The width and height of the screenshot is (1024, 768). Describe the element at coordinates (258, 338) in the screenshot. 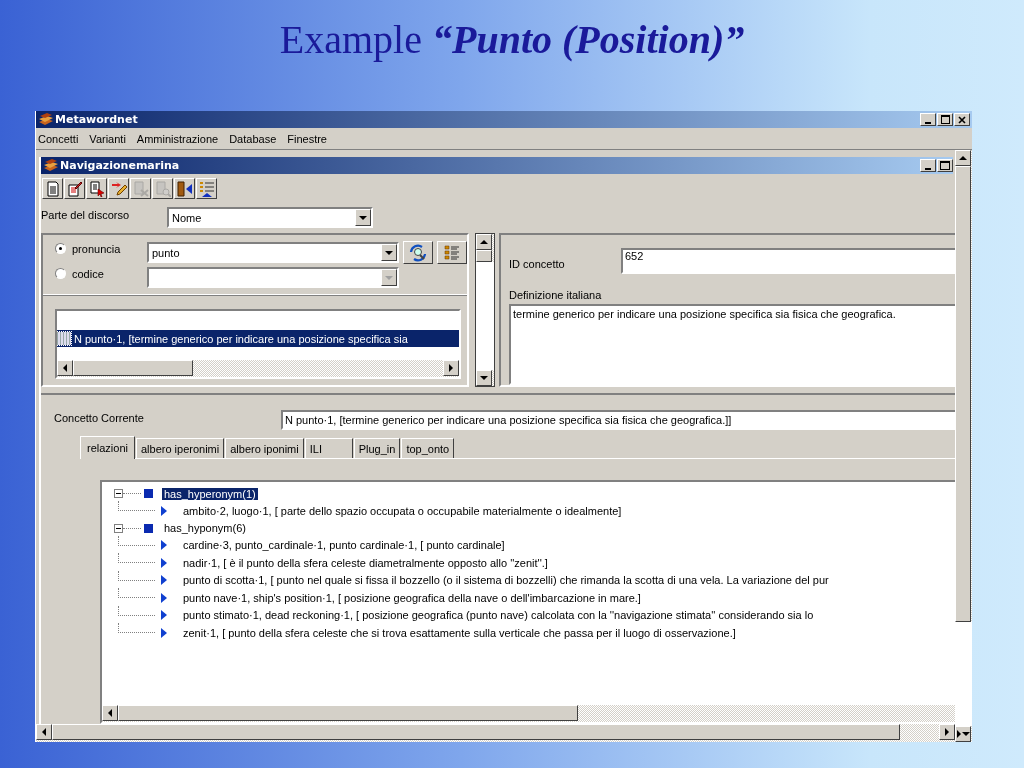

I see `list-item: N punto·1, [termine generico per indicare una posizione specifica sia` at that location.